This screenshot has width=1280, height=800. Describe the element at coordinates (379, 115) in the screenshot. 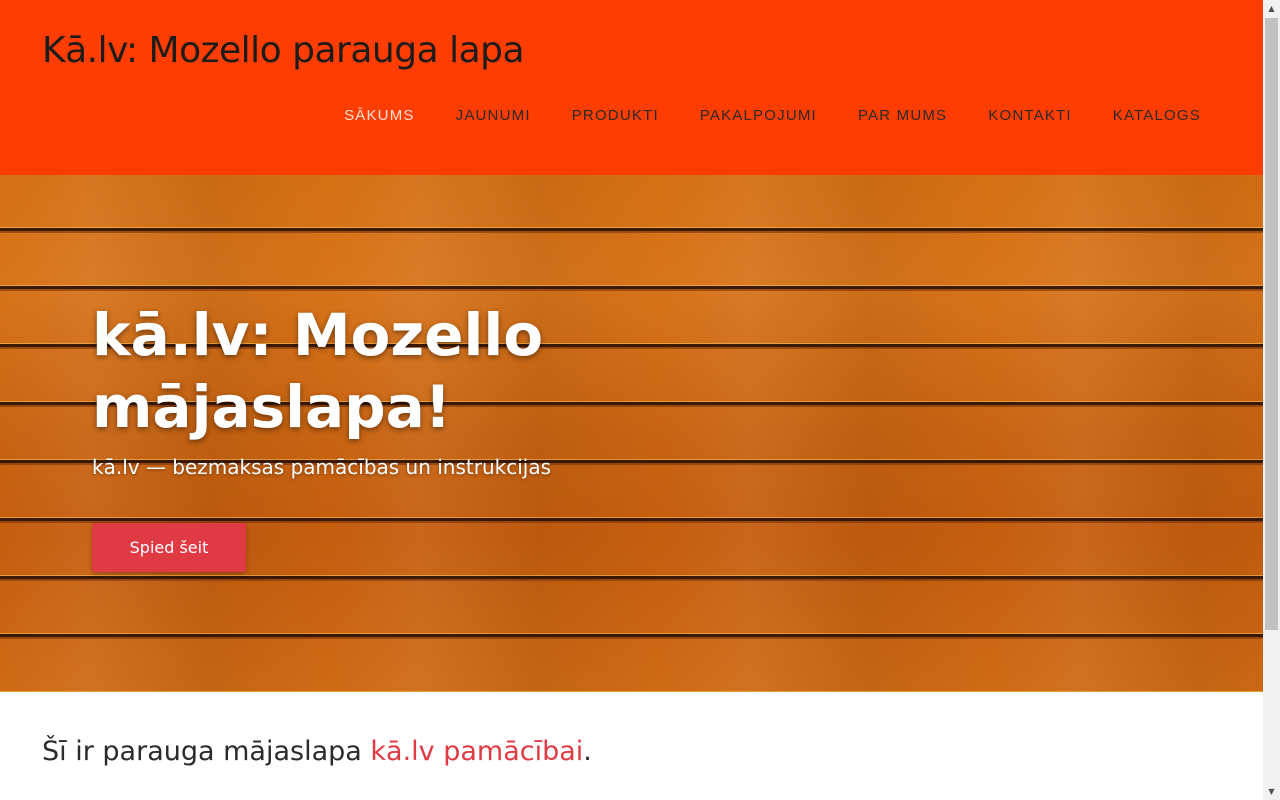

I see `nav-item-sakums: SĀKUMS` at that location.